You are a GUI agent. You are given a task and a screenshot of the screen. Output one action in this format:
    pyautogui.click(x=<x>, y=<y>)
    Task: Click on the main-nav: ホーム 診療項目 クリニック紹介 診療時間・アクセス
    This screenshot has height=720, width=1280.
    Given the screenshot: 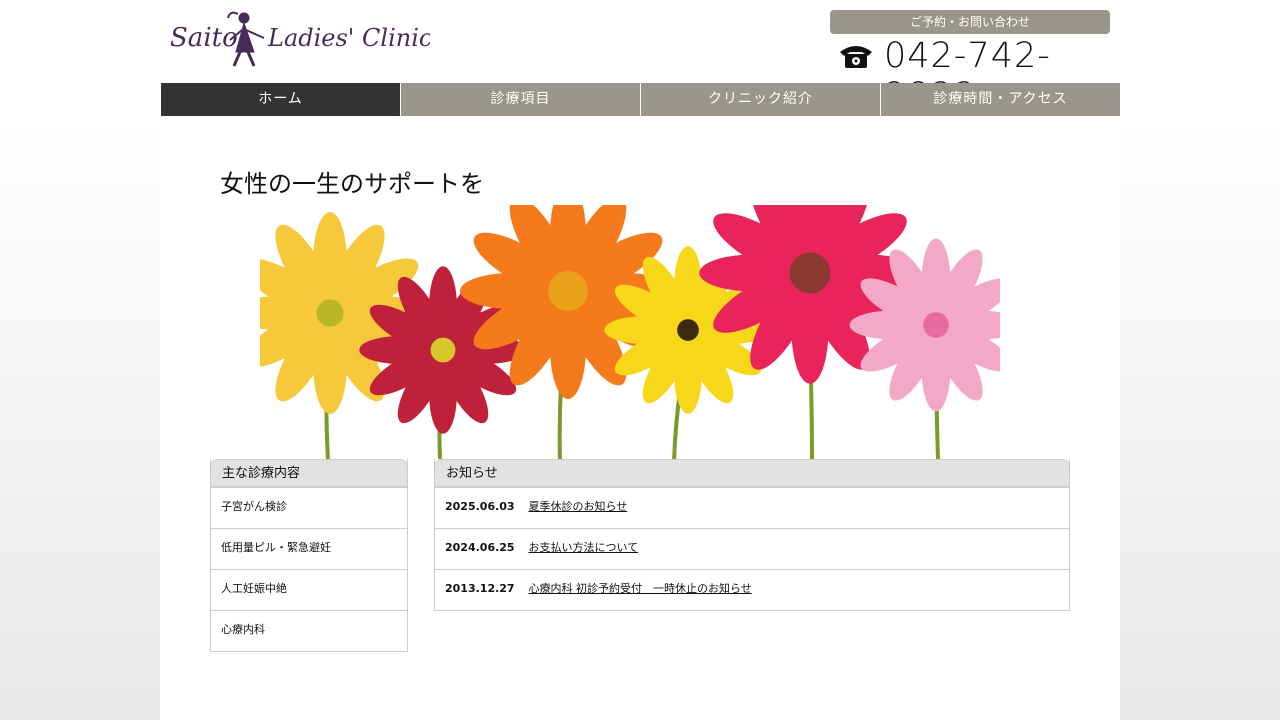 What is the action you would take?
    pyautogui.click(x=640, y=99)
    